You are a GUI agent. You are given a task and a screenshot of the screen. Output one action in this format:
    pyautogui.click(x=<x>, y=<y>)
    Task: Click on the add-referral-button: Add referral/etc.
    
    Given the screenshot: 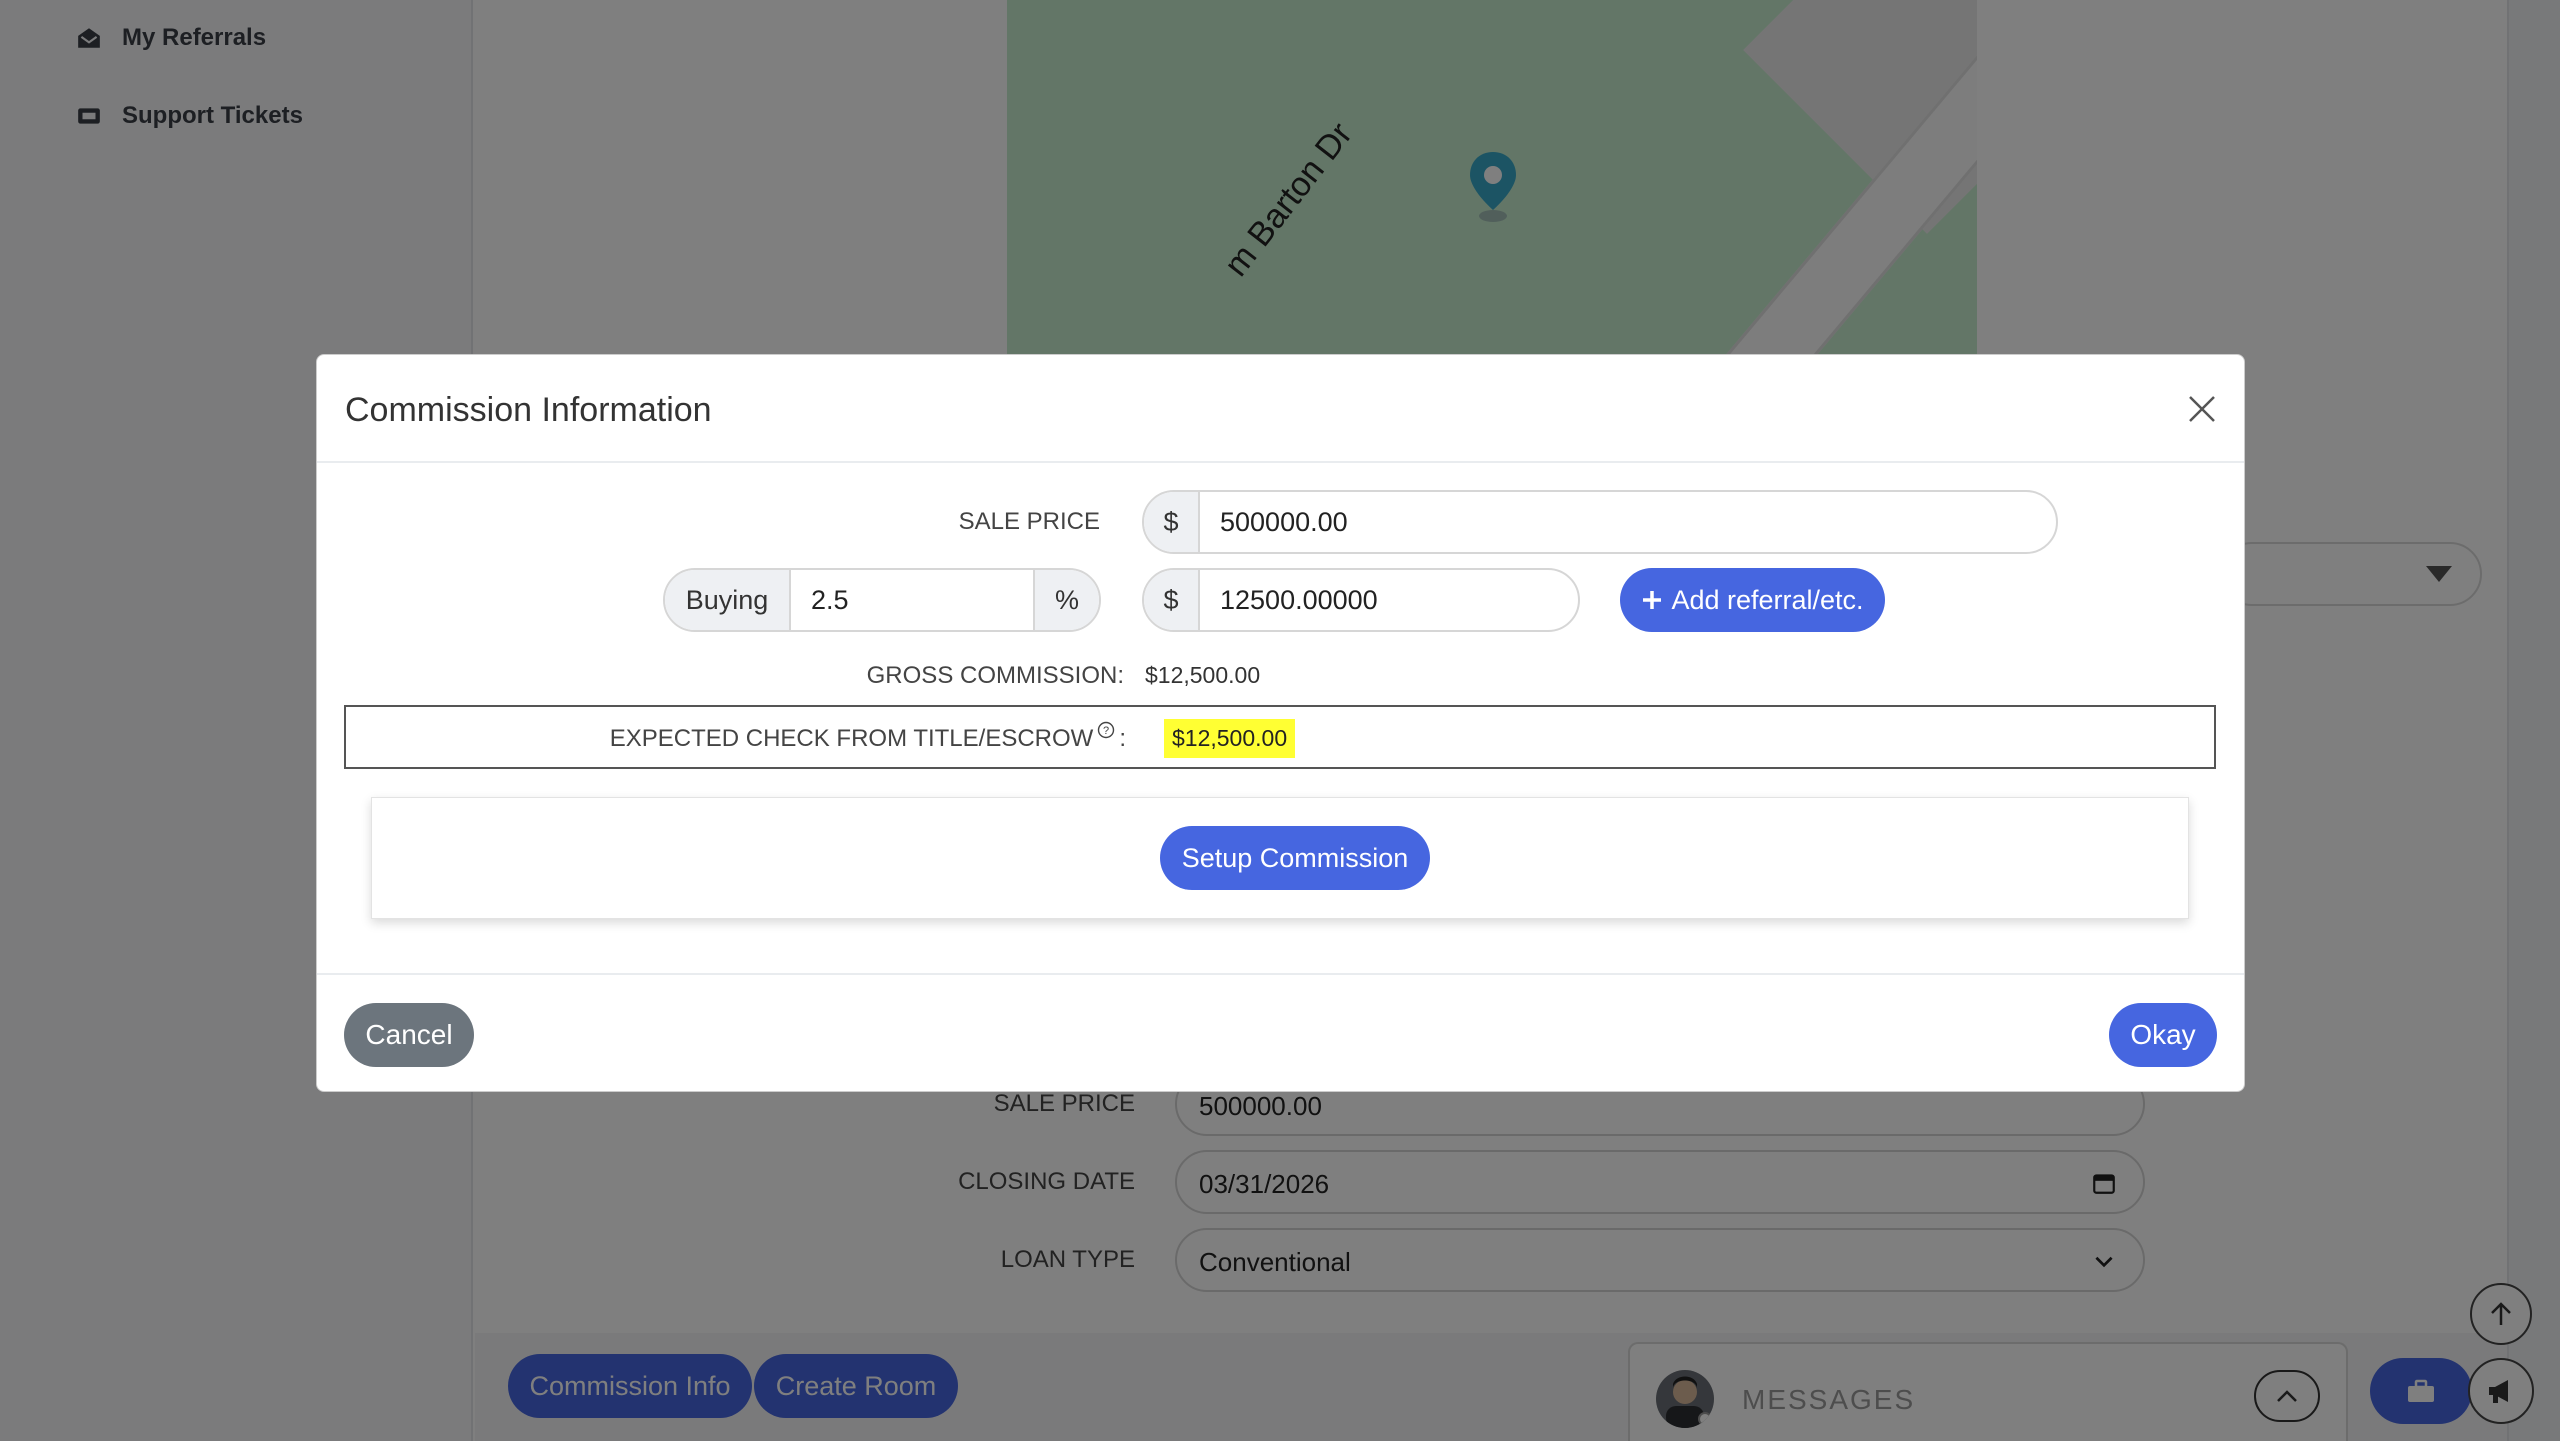 What is the action you would take?
    pyautogui.click(x=1752, y=600)
    